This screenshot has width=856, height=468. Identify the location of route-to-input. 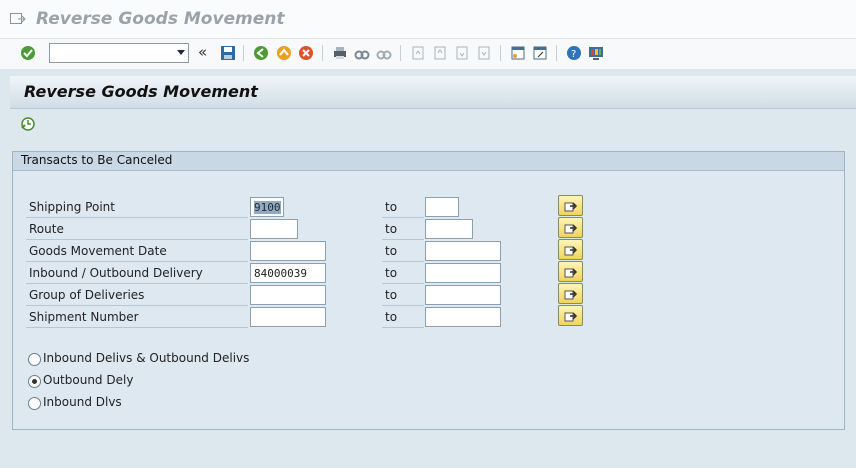
(449, 229).